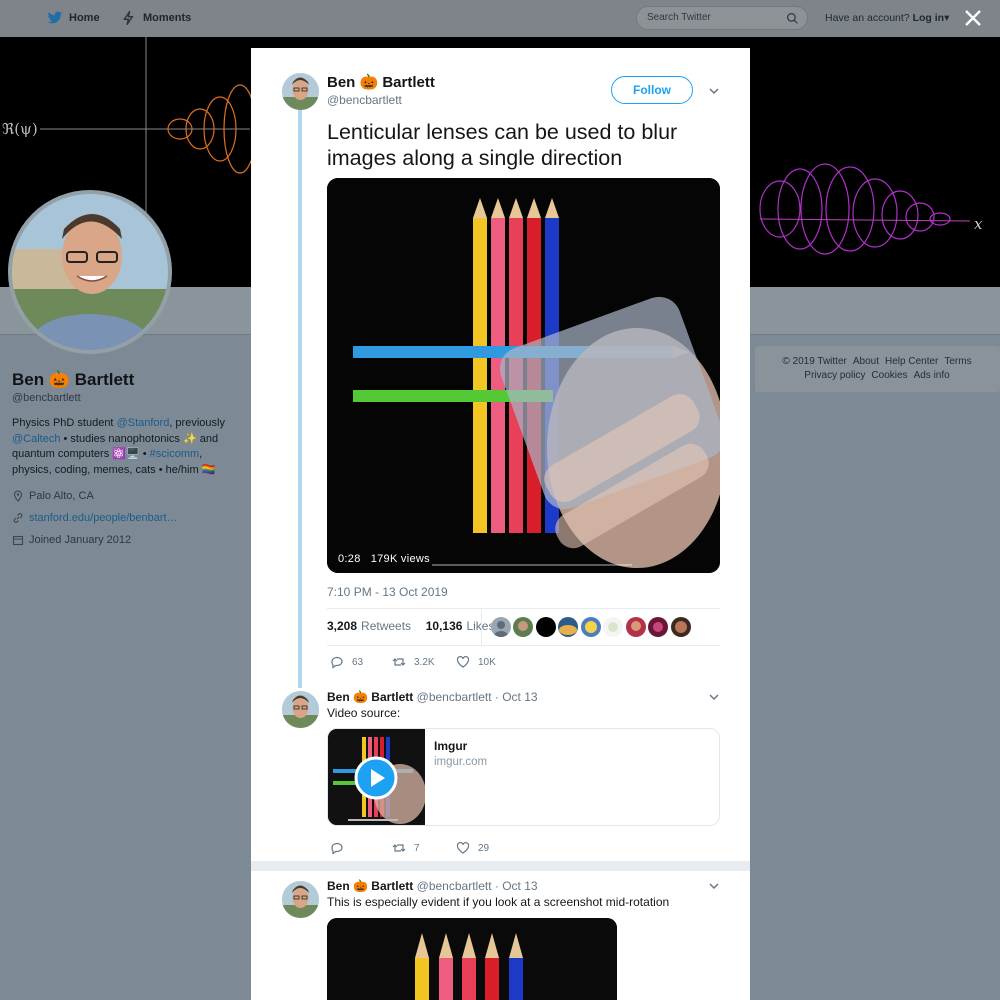 This screenshot has width=1000, height=1000. What do you see at coordinates (349, 559) in the screenshot?
I see `video-time: 0:28` at bounding box center [349, 559].